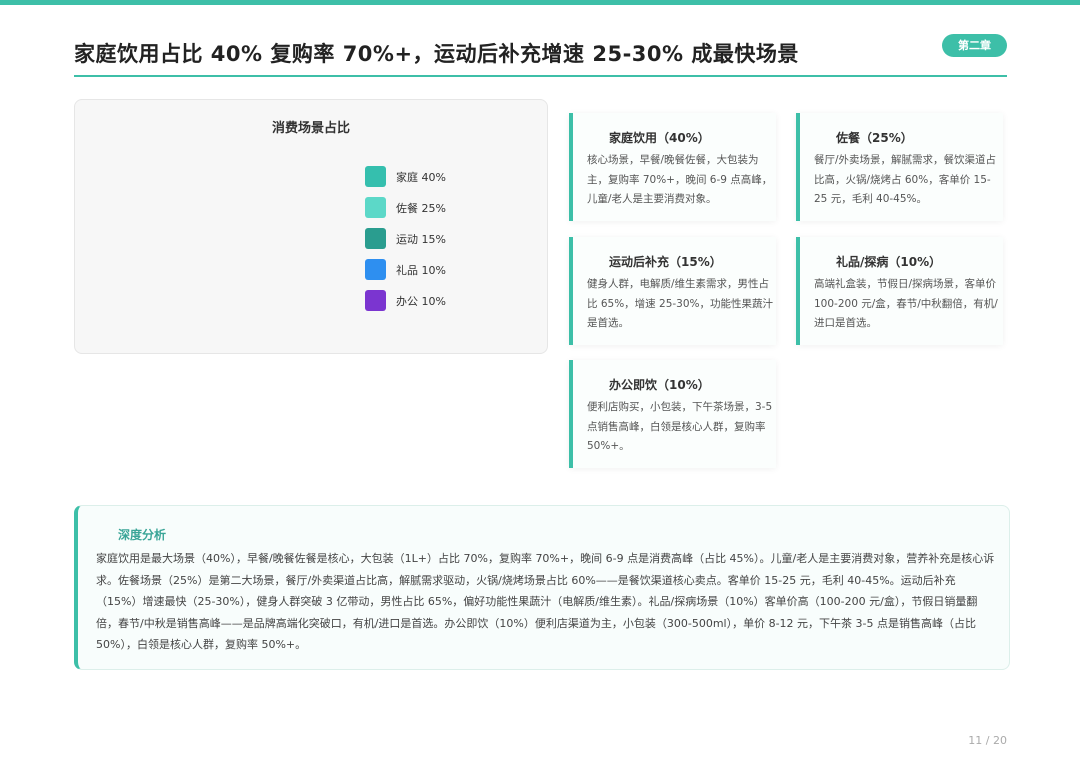 This screenshot has width=1080, height=763. Describe the element at coordinates (665, 262) in the screenshot. I see `card-title: 运动后补充（15%）` at that location.